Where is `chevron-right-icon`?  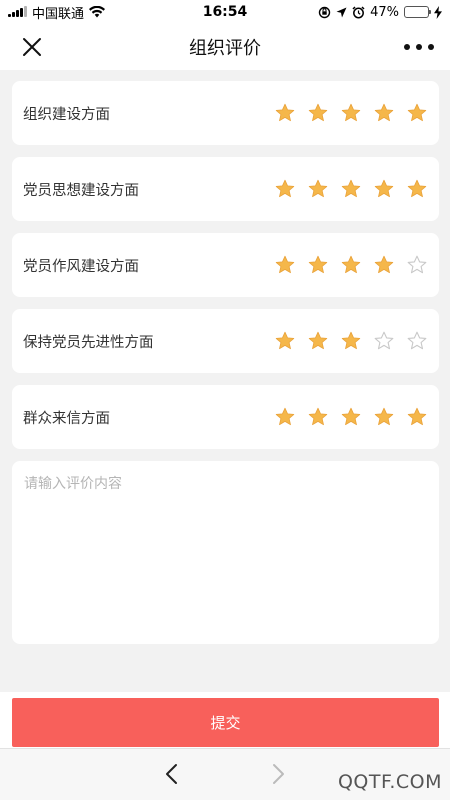
chevron-right-icon is located at coordinates (278, 774).